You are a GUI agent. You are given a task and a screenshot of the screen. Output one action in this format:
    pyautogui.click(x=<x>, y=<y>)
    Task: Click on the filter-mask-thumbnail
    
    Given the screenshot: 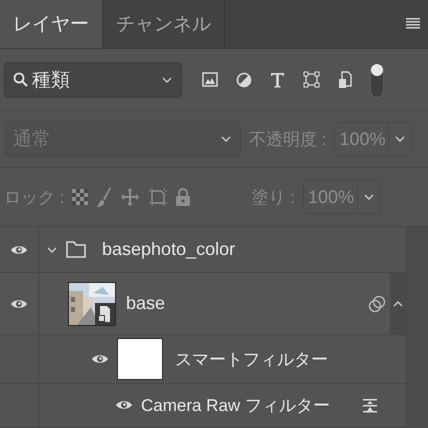 What is the action you would take?
    pyautogui.click(x=140, y=359)
    